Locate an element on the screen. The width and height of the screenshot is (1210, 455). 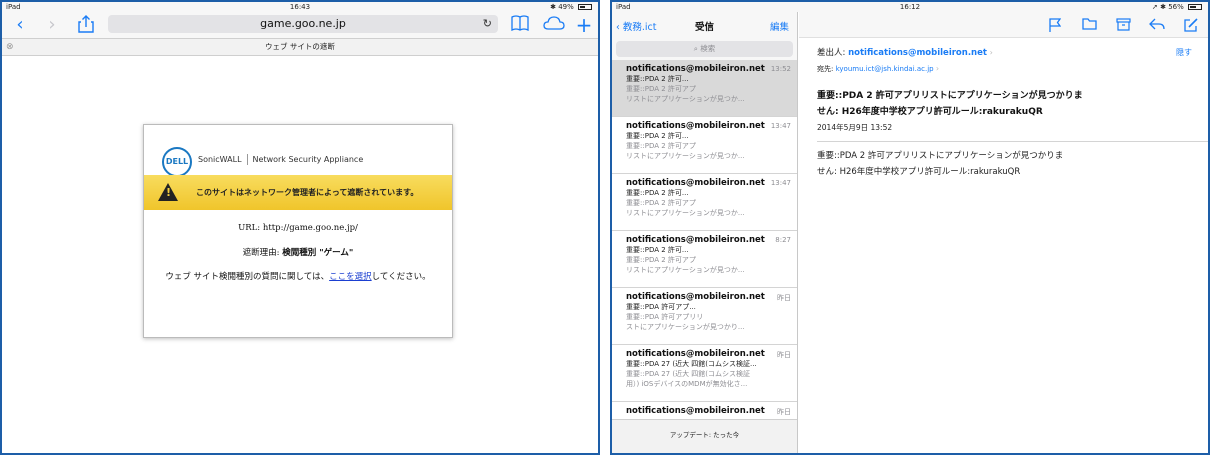
list-item: notifications@mobileiron.net 昨日 is located at coordinates (704, 410).